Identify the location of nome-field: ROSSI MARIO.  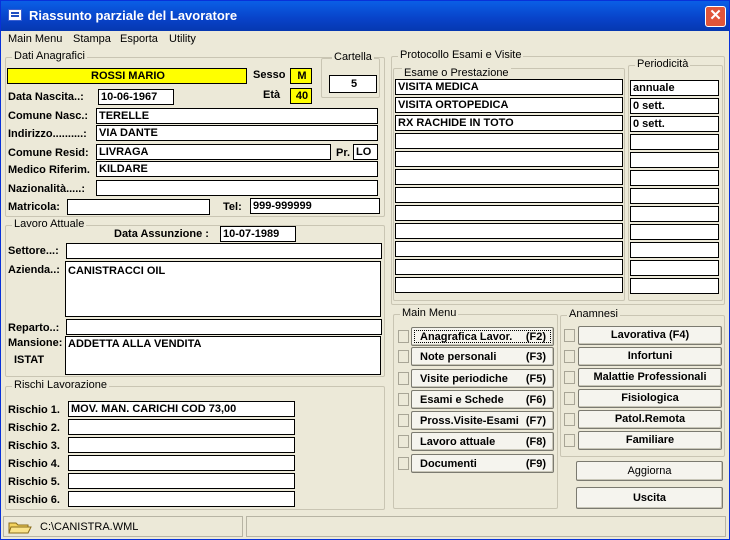
(127, 76).